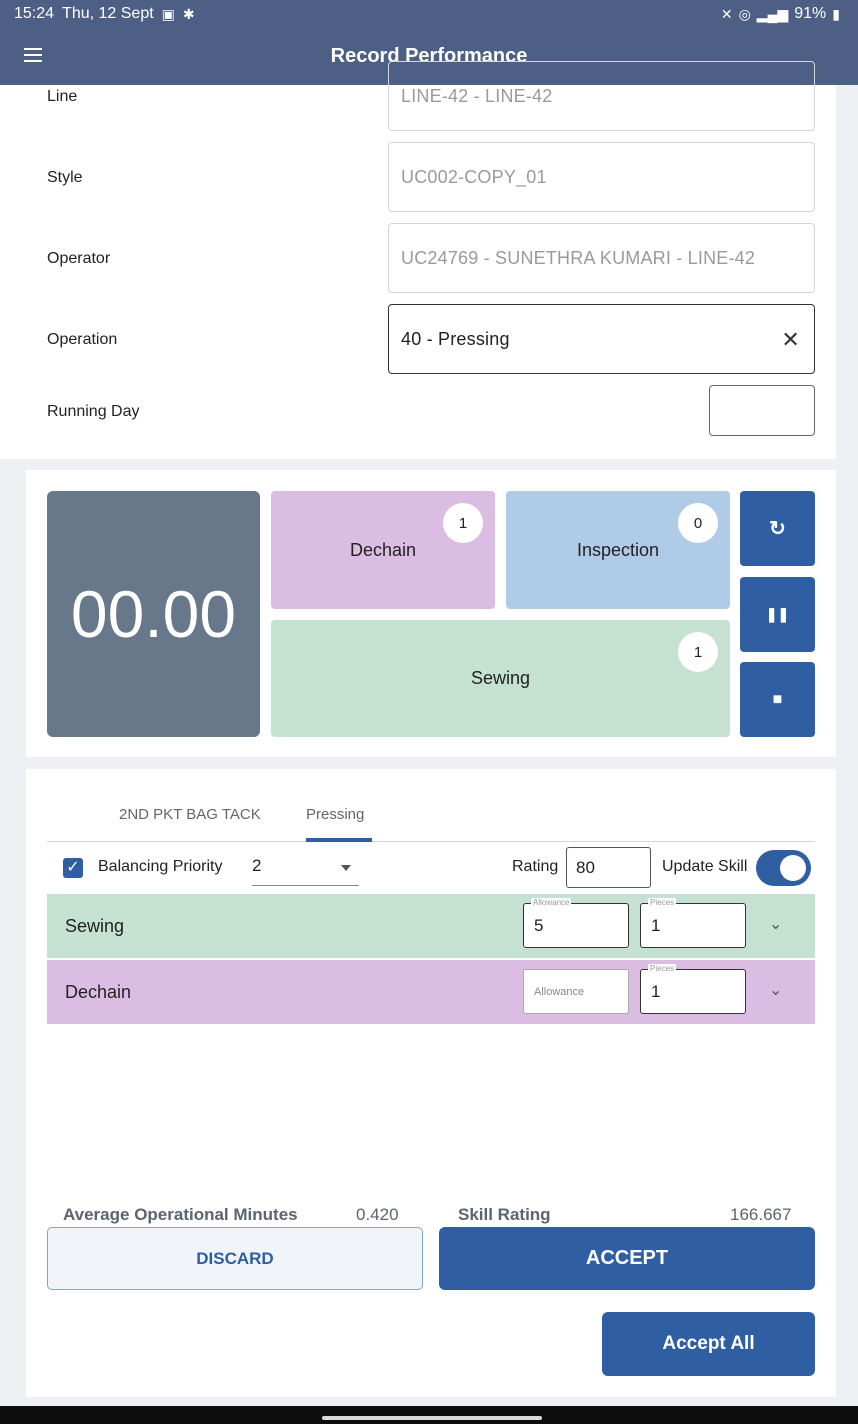 This screenshot has width=858, height=1424. Describe the element at coordinates (429, 1415) in the screenshot. I see `system-nav-bar` at that location.